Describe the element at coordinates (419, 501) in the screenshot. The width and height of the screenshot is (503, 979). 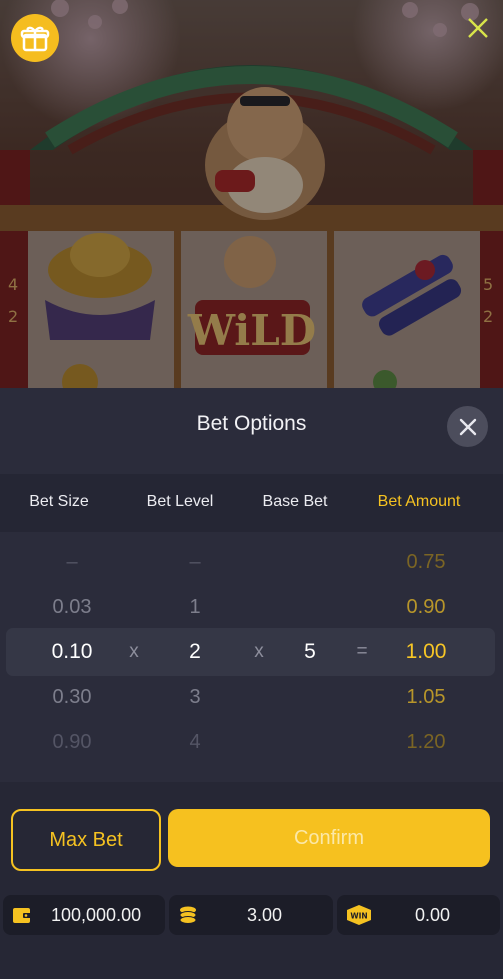
I see `header-bet-amount: Bet Amount` at that location.